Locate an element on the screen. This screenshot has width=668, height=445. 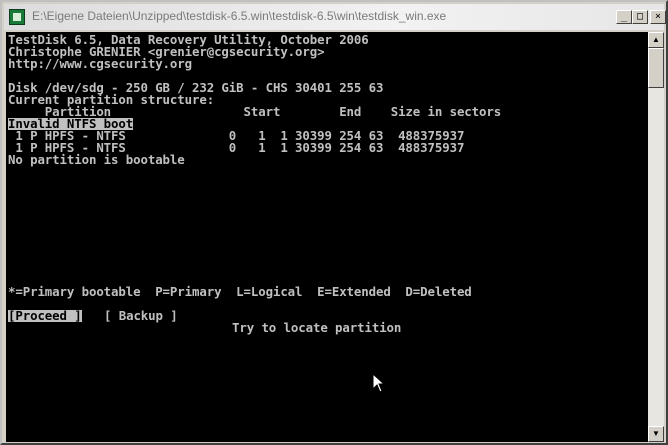
backup-button: [ Backup ] is located at coordinates (141, 315).